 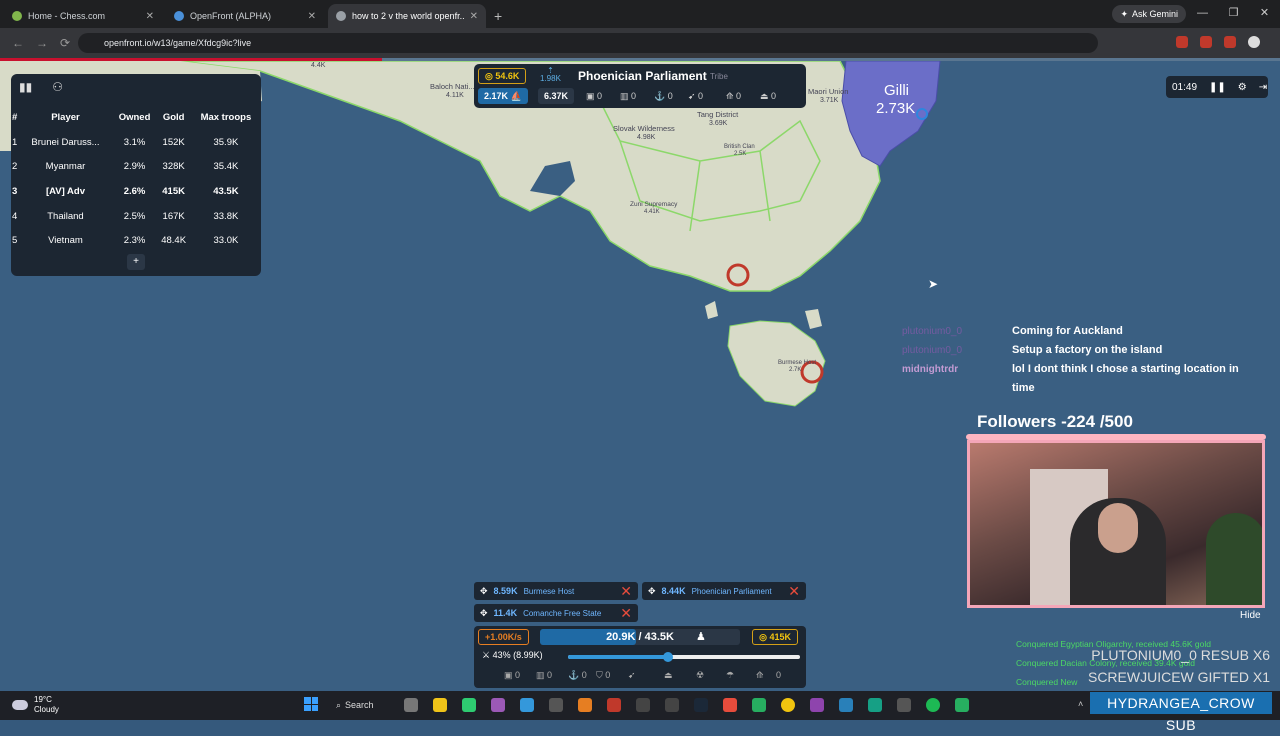 I want to click on build-mirv: ☂, so click(x=730, y=675).